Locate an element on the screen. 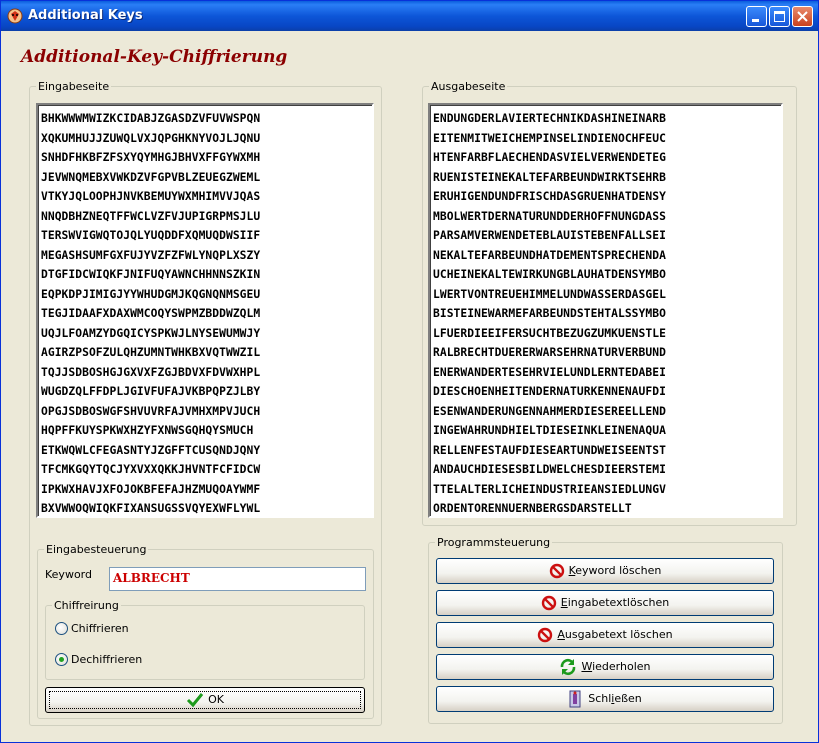  ok-button: OK is located at coordinates (205, 700).